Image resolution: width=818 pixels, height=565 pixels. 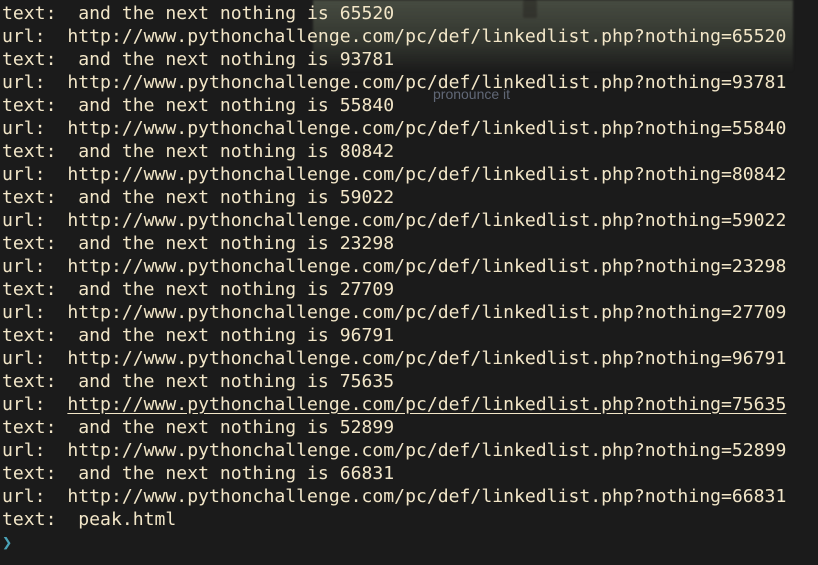 What do you see at coordinates (127, 519) in the screenshot?
I see `line-value: peak.html` at bounding box center [127, 519].